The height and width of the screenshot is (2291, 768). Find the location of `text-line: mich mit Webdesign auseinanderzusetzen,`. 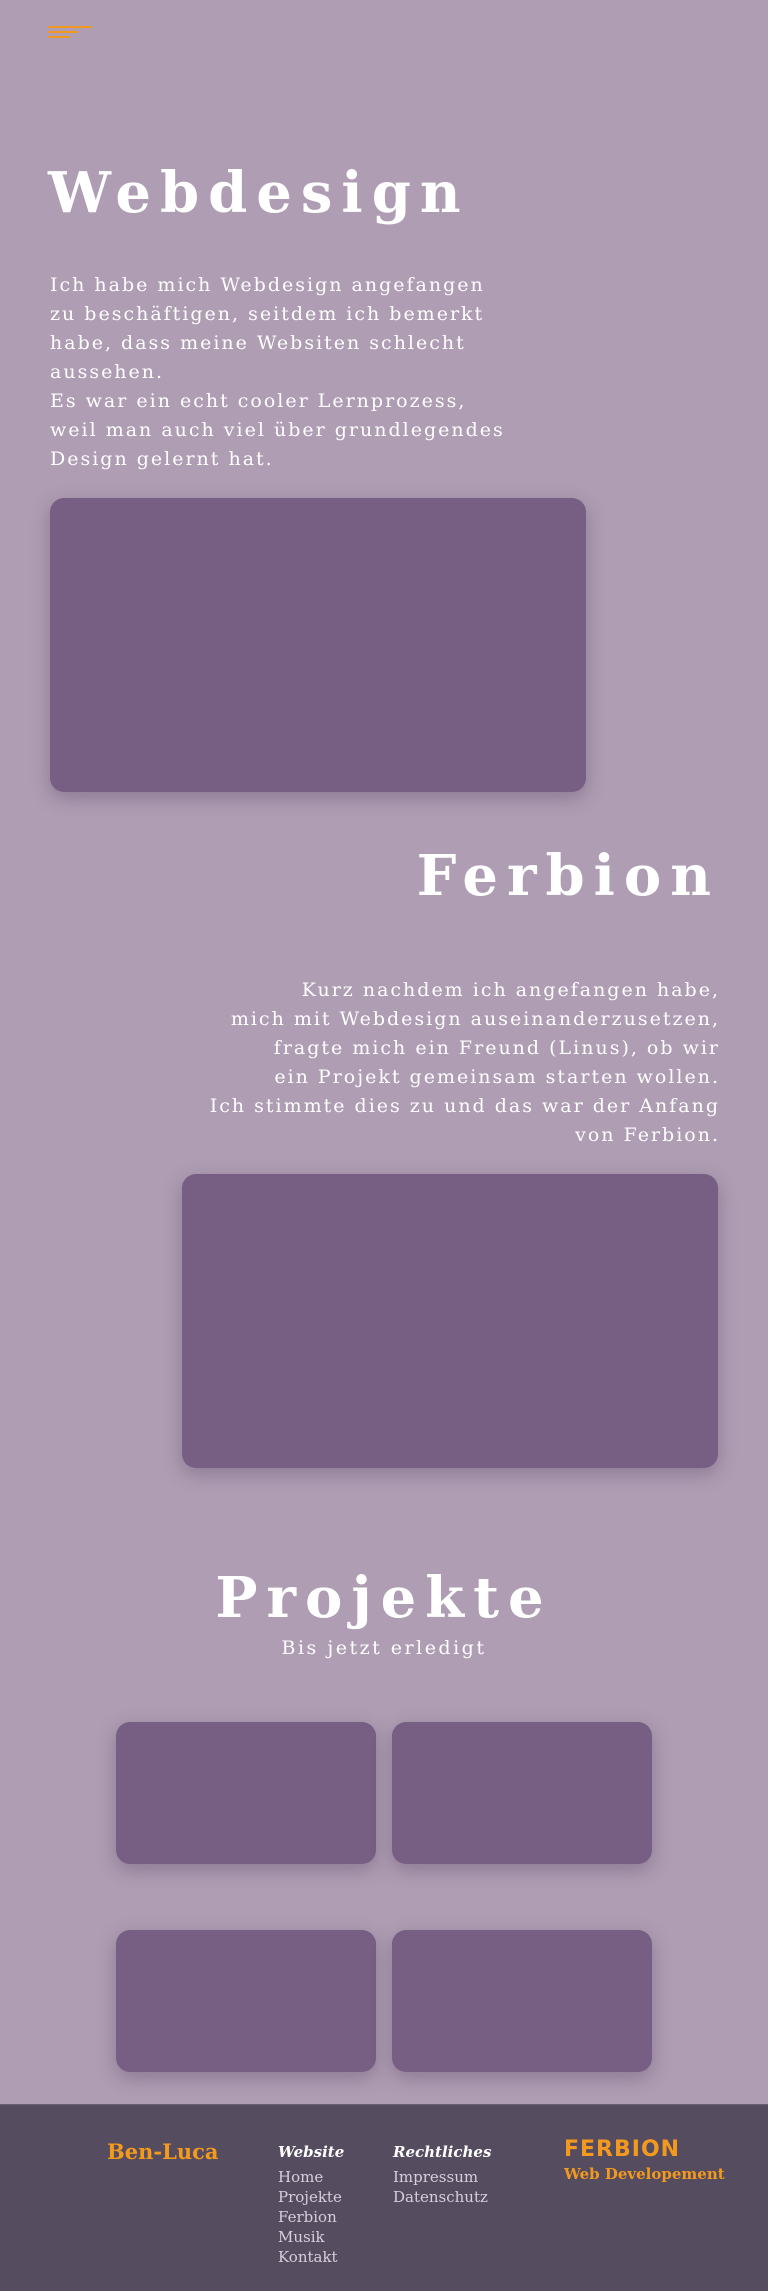

text-line: mich mit Webdesign auseinanderzusetzen, is located at coordinates (475, 1019).